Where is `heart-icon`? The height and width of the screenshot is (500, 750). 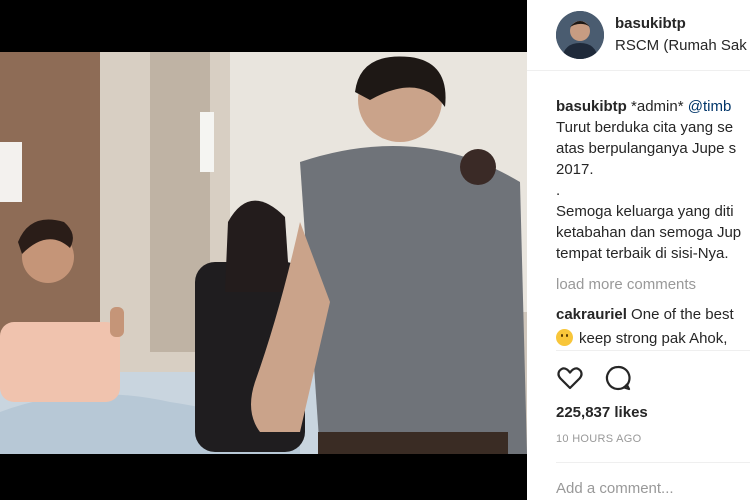
heart-icon is located at coordinates (570, 378).